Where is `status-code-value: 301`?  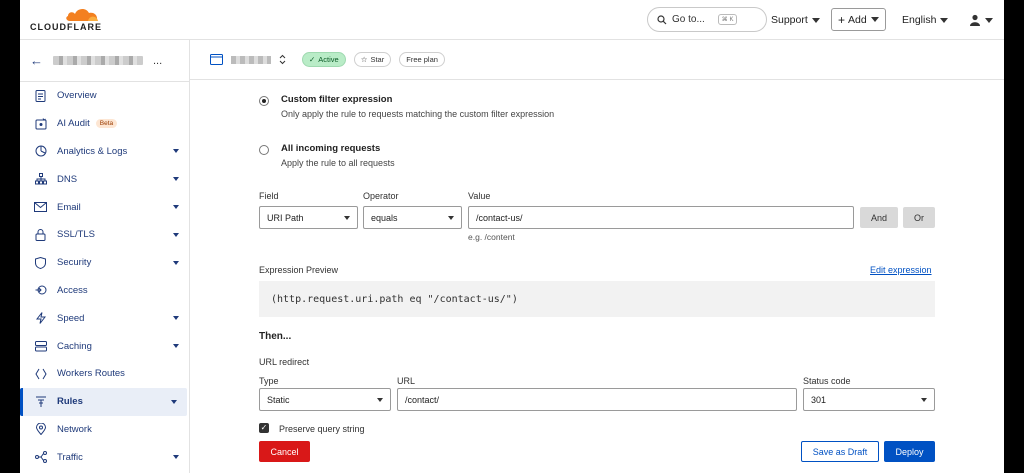 status-code-value: 301 is located at coordinates (819, 399).